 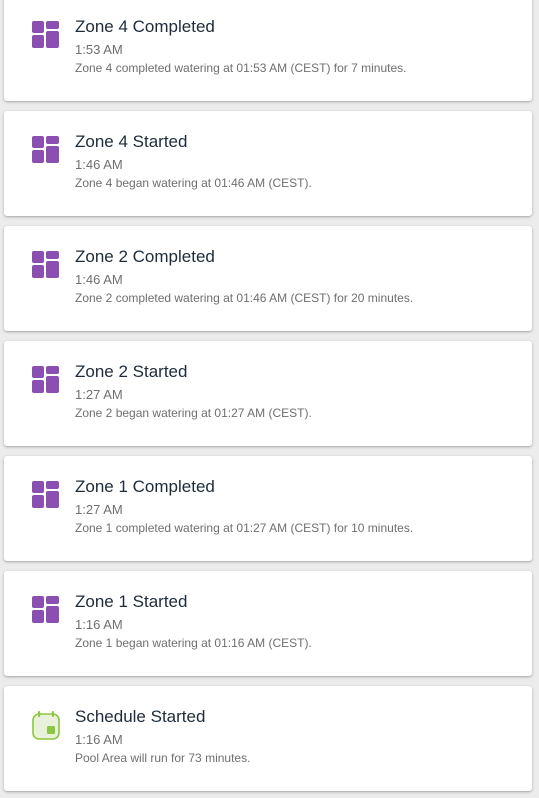 I want to click on event-title: Schedule Started, so click(x=140, y=716).